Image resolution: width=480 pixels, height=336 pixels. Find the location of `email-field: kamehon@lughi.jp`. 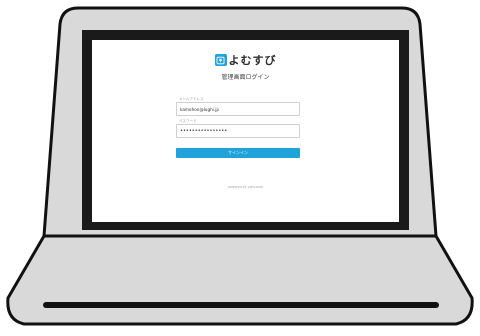

email-field: kamehon@lughi.jp is located at coordinates (238, 109).